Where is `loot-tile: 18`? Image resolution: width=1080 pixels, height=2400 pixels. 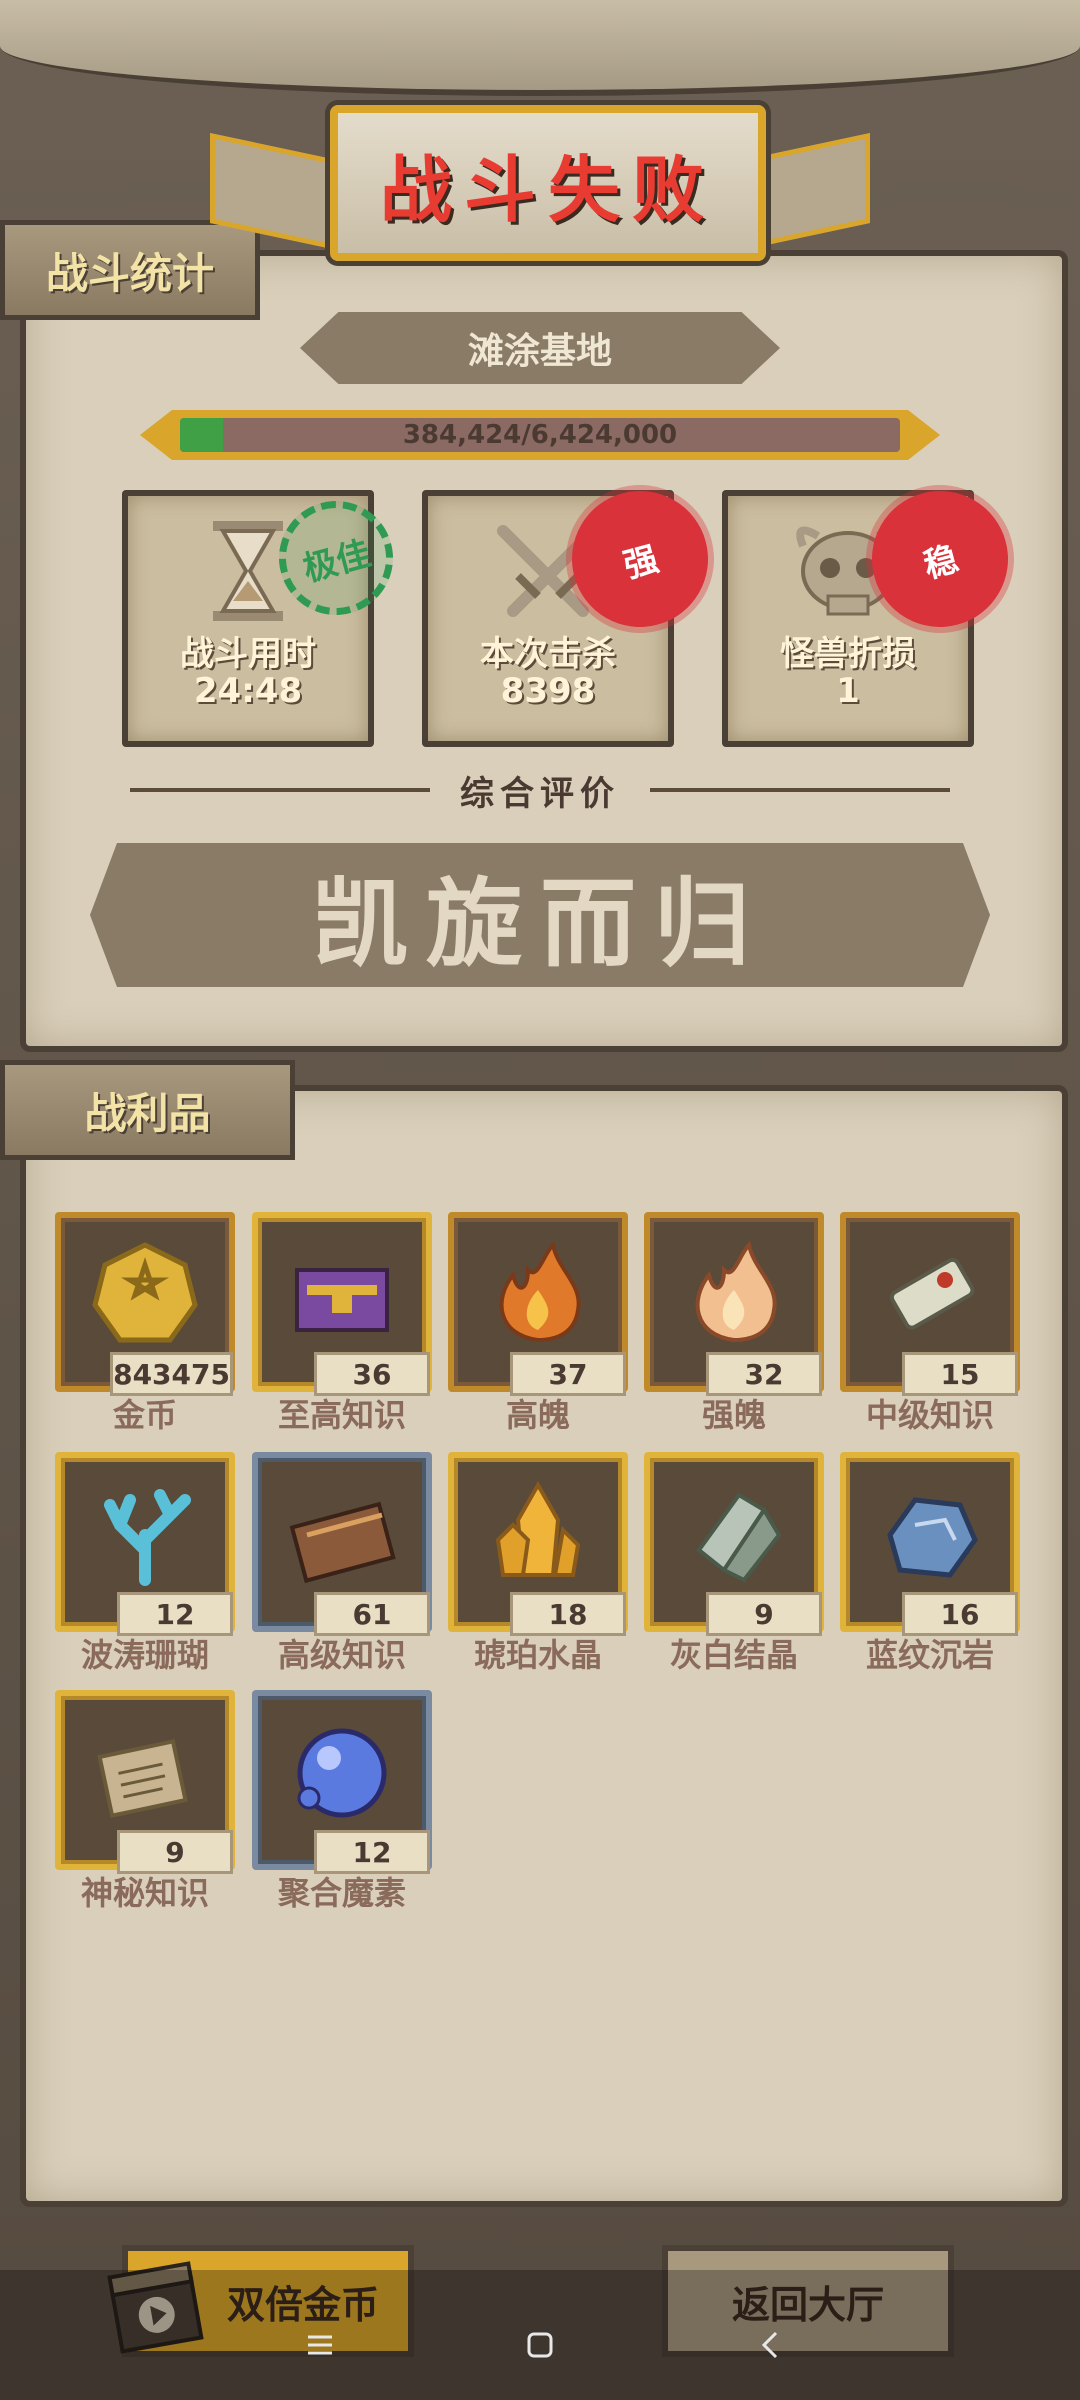 loot-tile: 18 is located at coordinates (538, 1544).